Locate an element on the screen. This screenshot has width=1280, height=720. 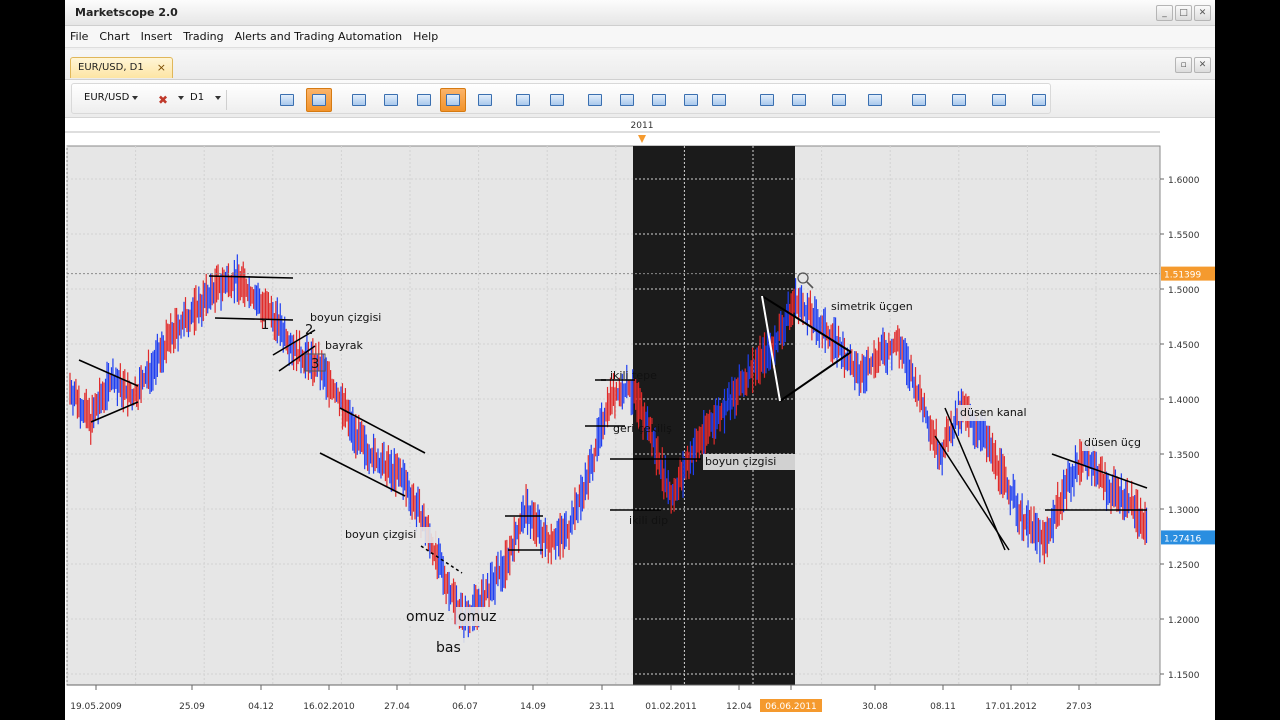
annotation-double-top: ikili tepe is located at coordinates (633, 375).